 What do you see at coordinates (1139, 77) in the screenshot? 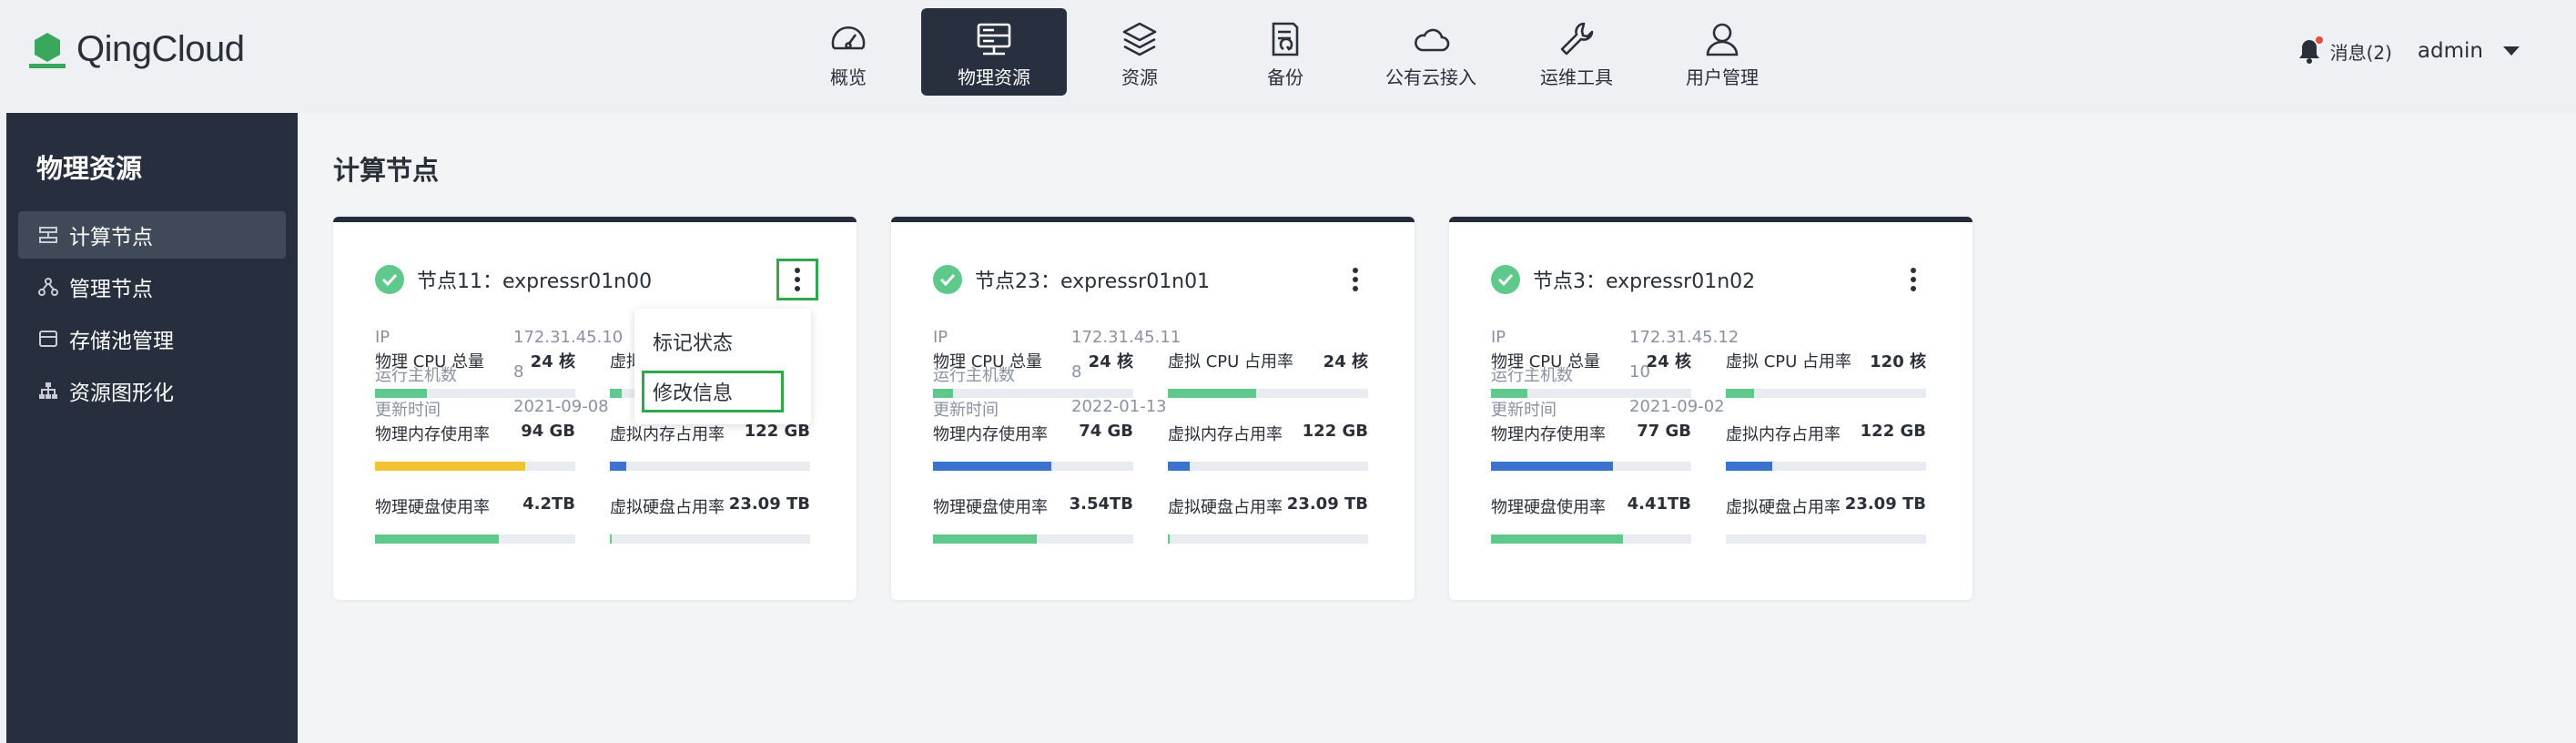
I see `nav-label: 资源` at bounding box center [1139, 77].